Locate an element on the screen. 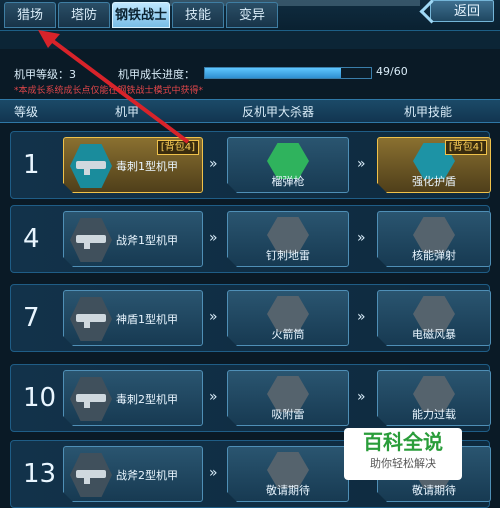 The height and width of the screenshot is (508, 500). back-arrow-icon is located at coordinates (431, 12).